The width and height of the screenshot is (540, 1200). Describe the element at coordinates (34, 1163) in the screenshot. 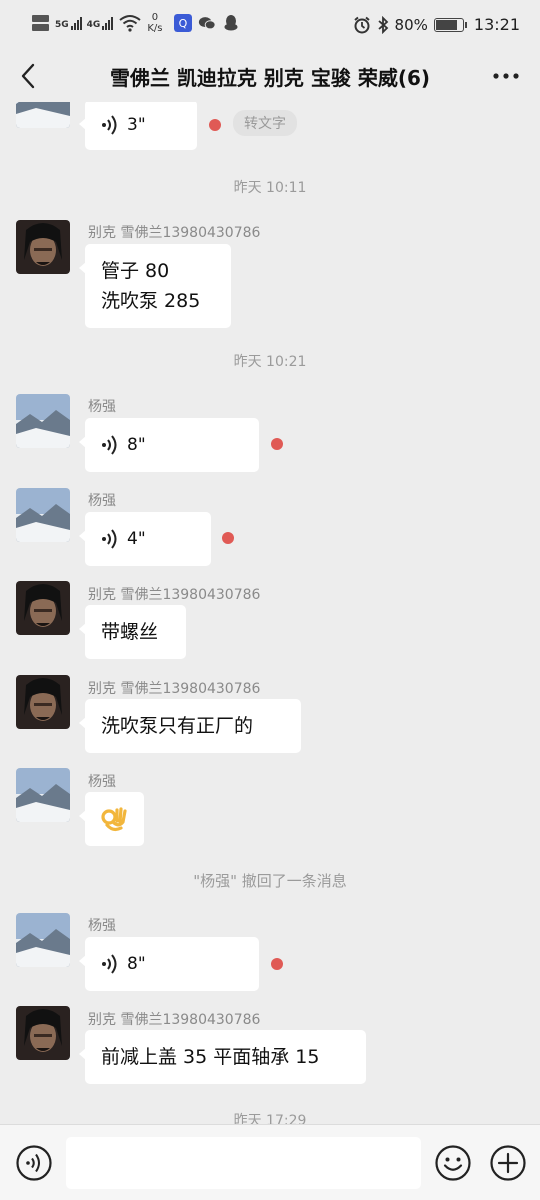

I see `voice-mode-icon` at that location.